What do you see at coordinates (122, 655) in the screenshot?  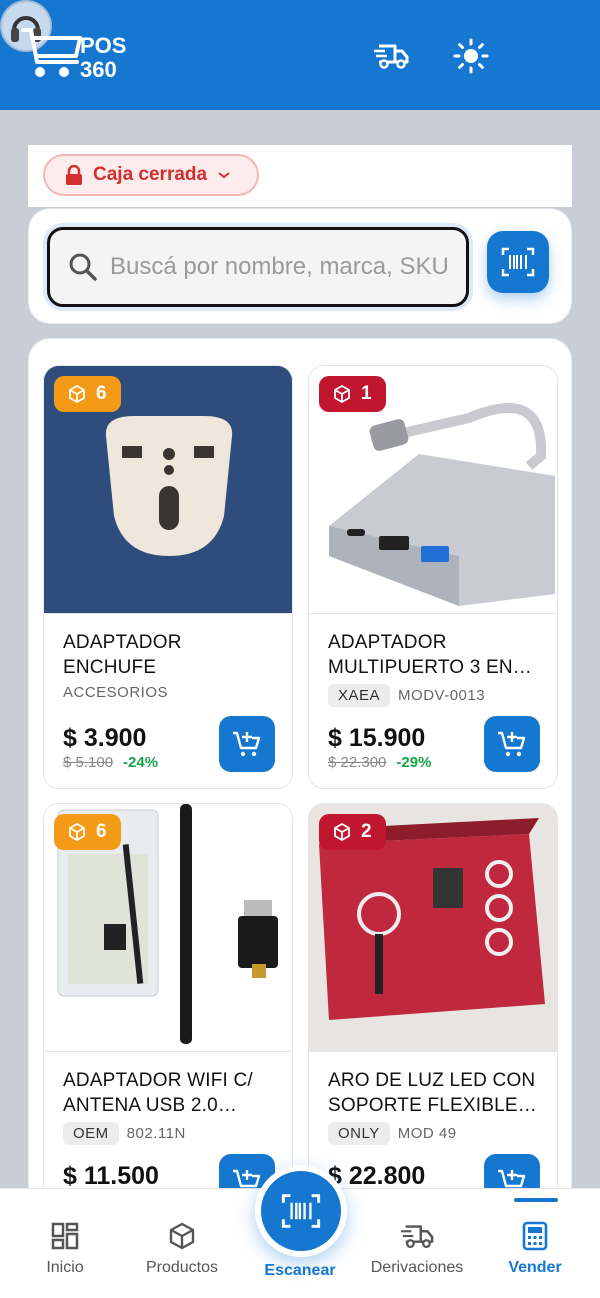 I see `product-name: ADAPTADOR ENCHUFE` at bounding box center [122, 655].